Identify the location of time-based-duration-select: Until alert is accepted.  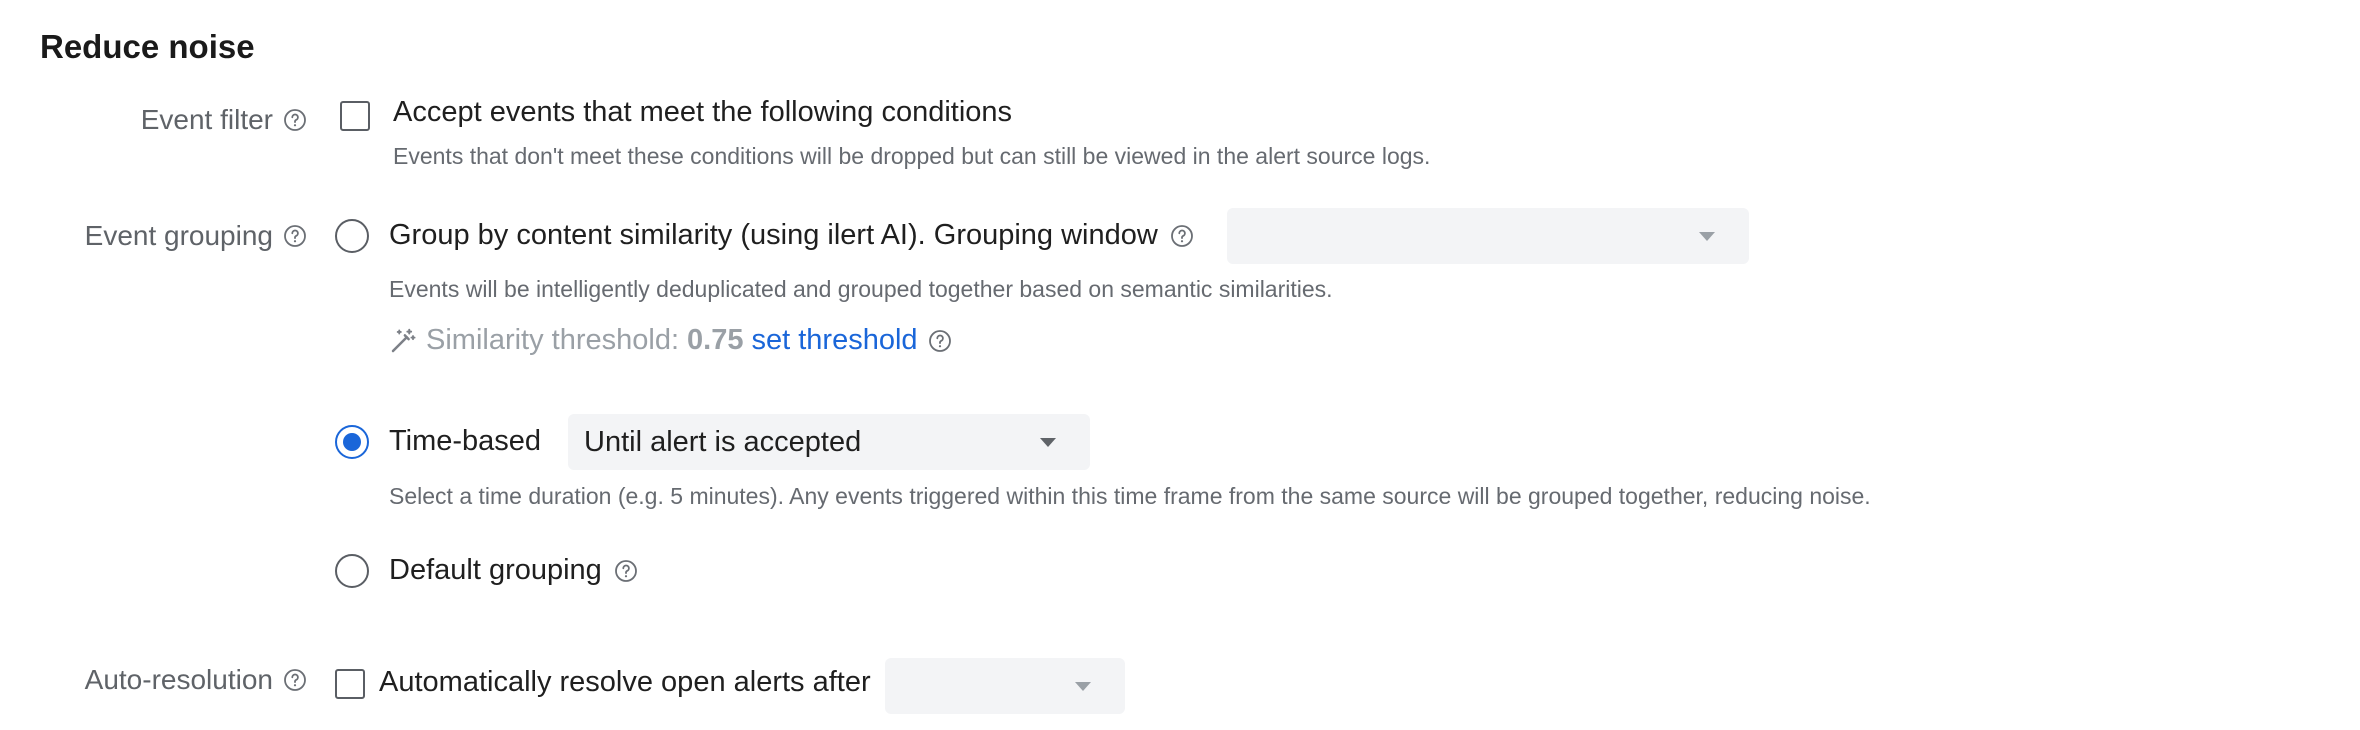
(829, 442).